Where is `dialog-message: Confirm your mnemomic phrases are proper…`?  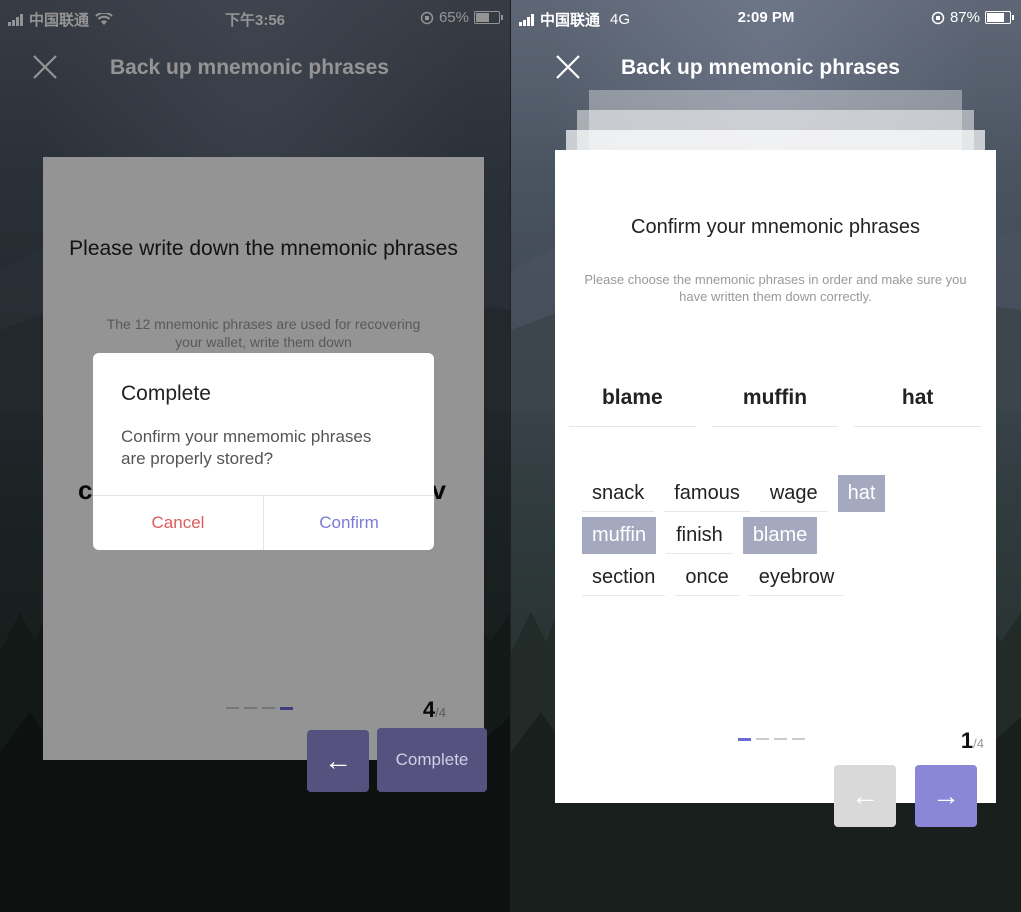 dialog-message: Confirm your mnemomic phrases are proper… is located at coordinates (246, 447).